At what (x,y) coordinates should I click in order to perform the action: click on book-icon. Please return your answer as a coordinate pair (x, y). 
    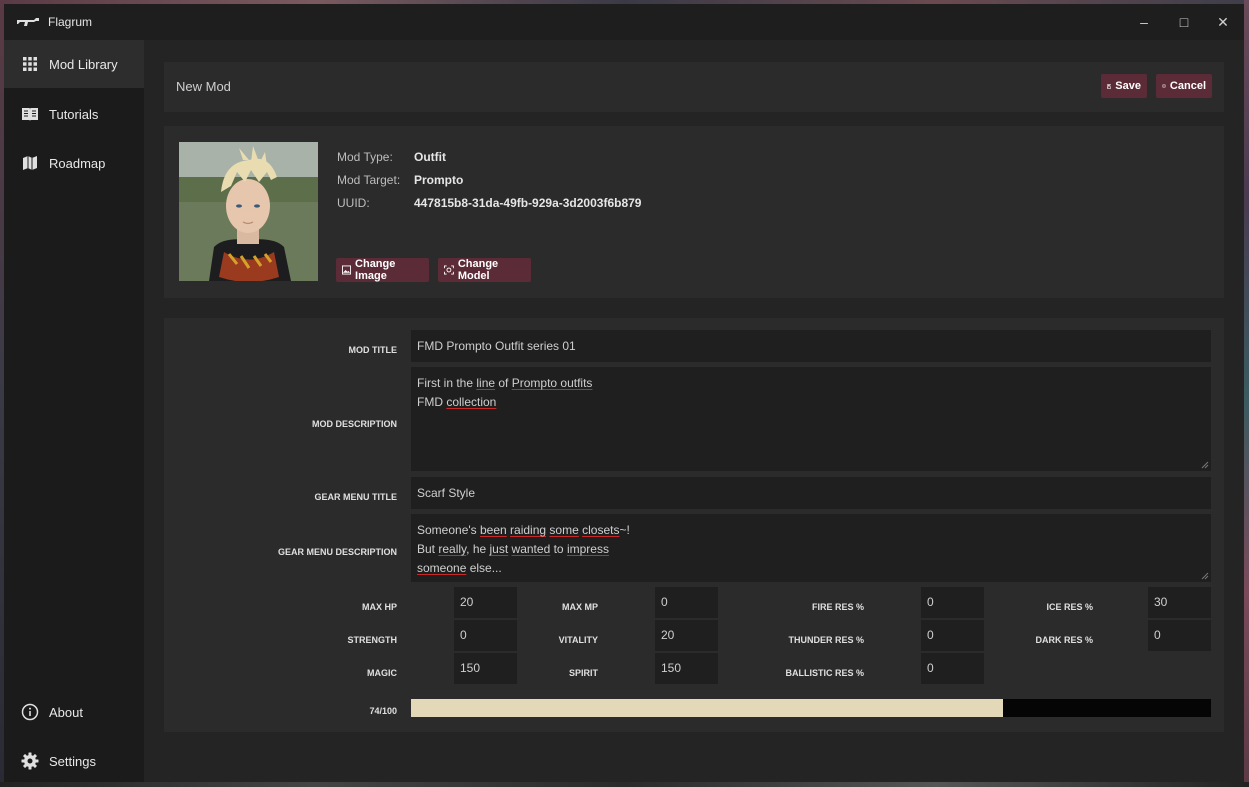
    Looking at the image, I should click on (30, 114).